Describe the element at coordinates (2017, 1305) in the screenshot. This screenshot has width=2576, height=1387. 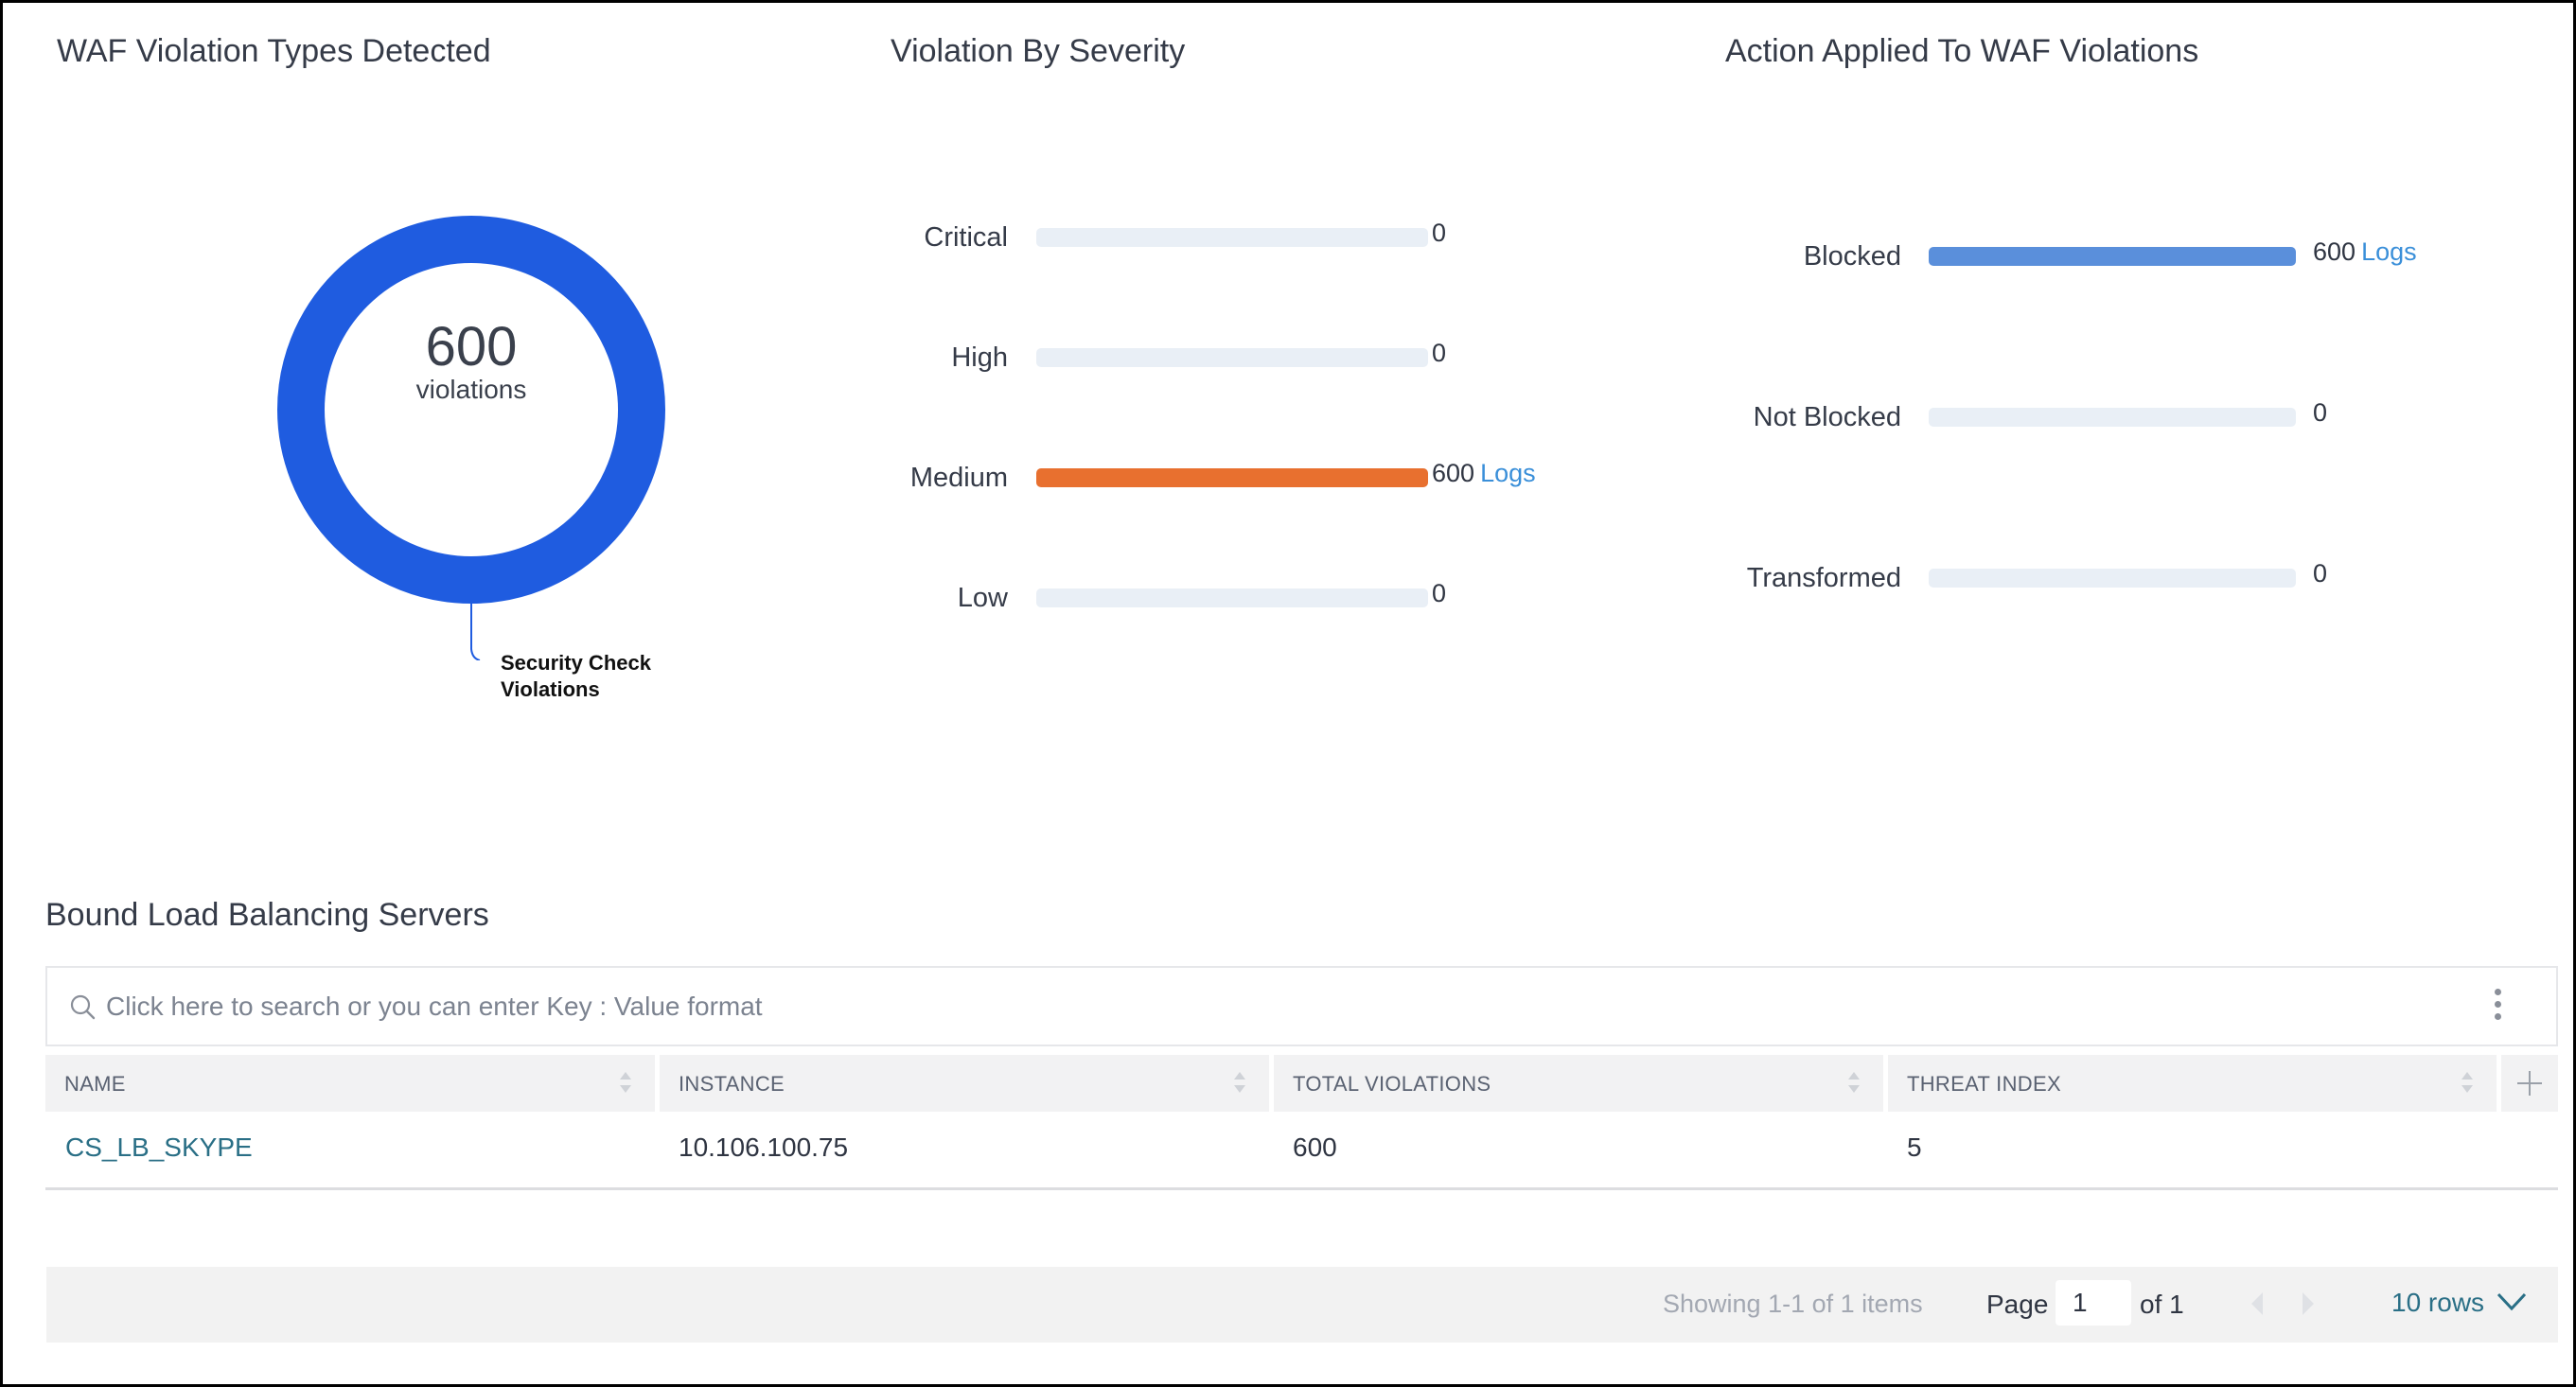
I see `page-label: Page` at that location.